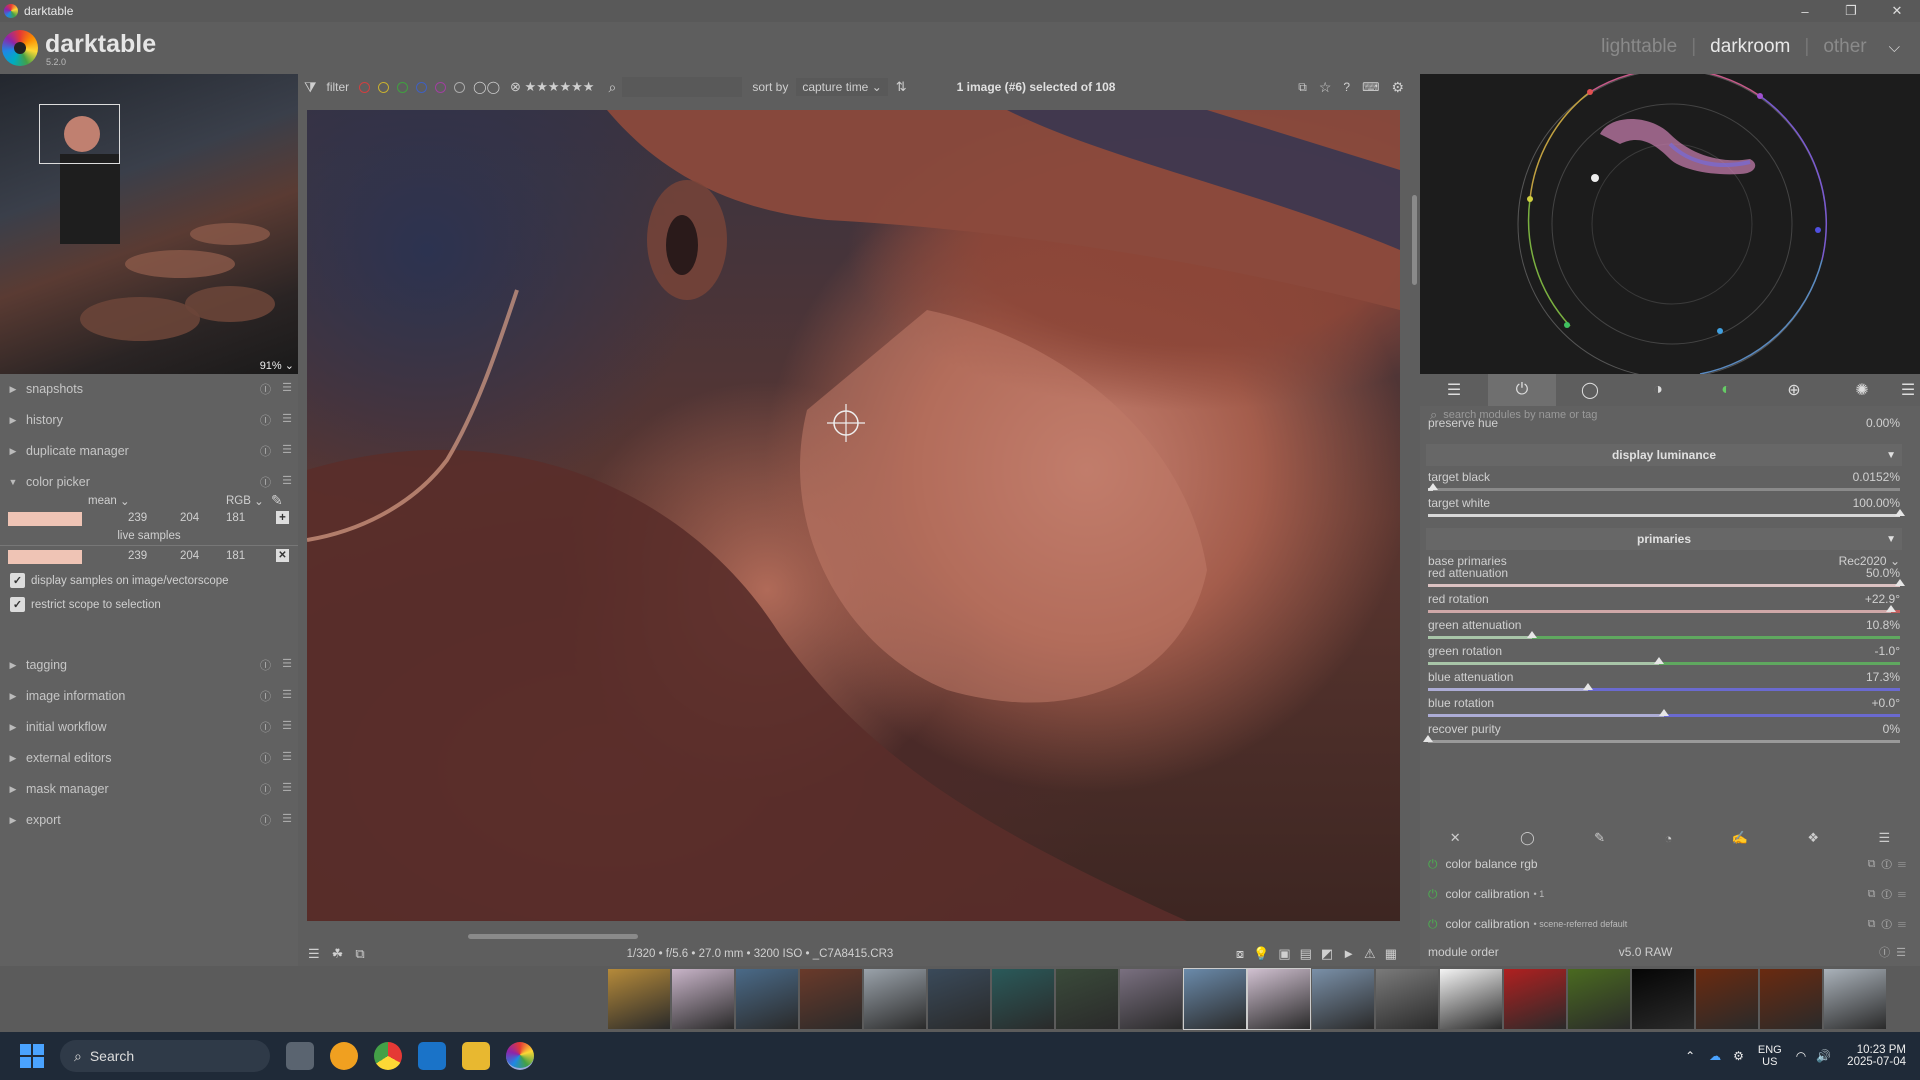 The height and width of the screenshot is (1080, 1920). What do you see at coordinates (1726, 390) in the screenshot?
I see `color-group-icon: ◐` at bounding box center [1726, 390].